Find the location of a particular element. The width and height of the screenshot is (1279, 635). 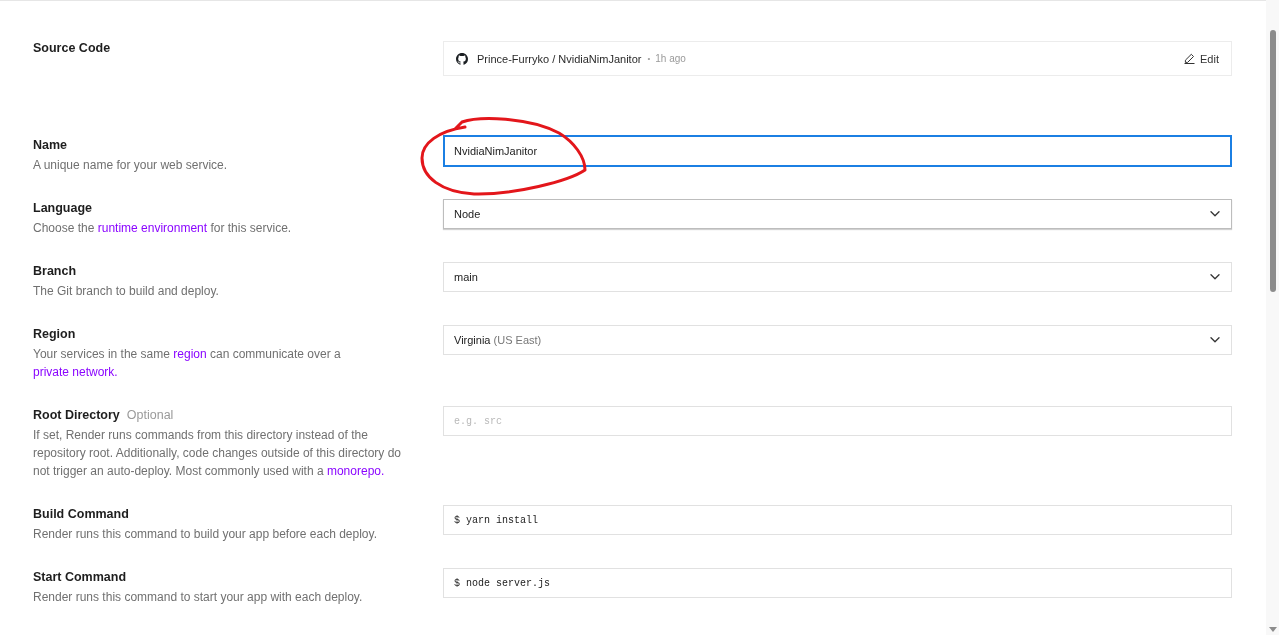

dropdown: Node is located at coordinates (837, 214).